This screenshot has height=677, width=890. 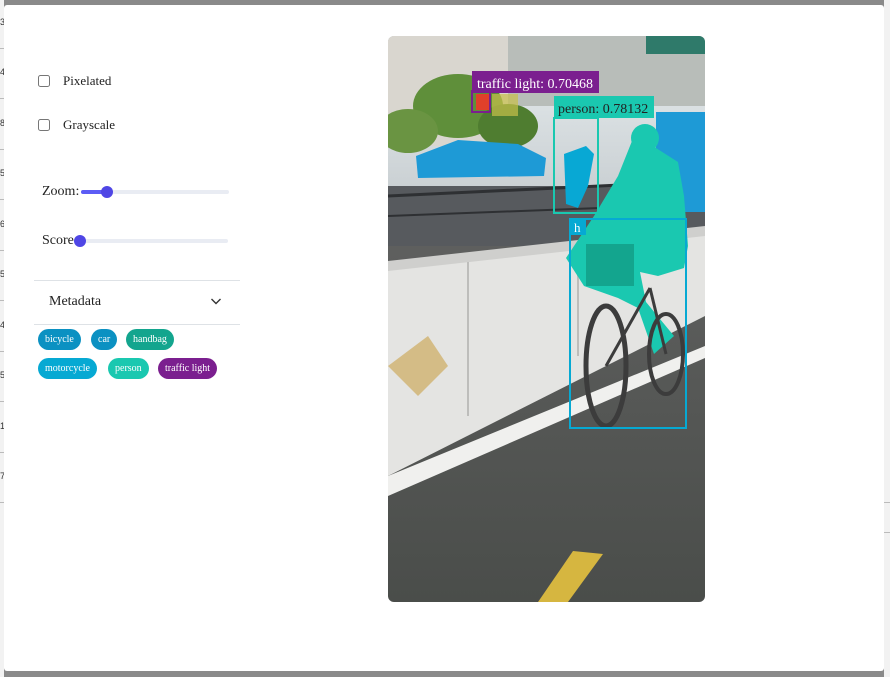 I want to click on score-label: Score:, so click(x=60, y=240).